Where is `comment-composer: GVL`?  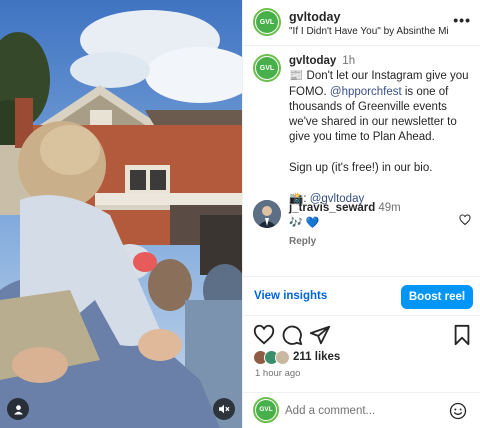
comment-composer: GVL is located at coordinates (361, 410).